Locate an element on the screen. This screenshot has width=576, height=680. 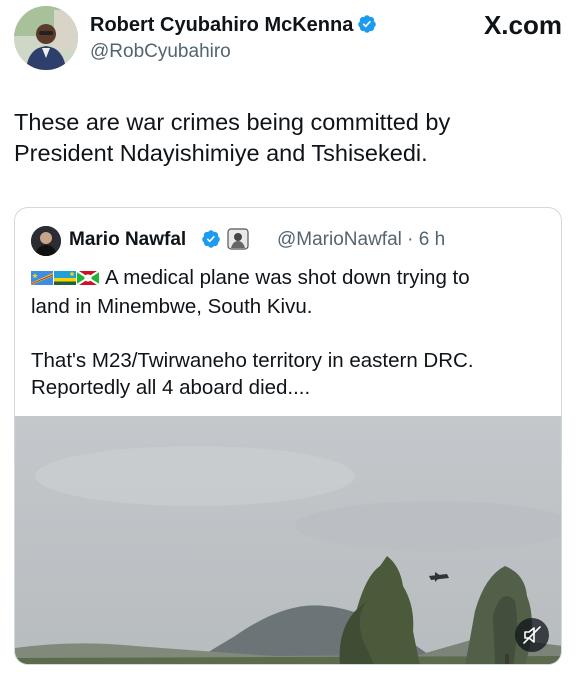
quoted-post-meta: @MarioNawfal · 6 h is located at coordinates (361, 240).